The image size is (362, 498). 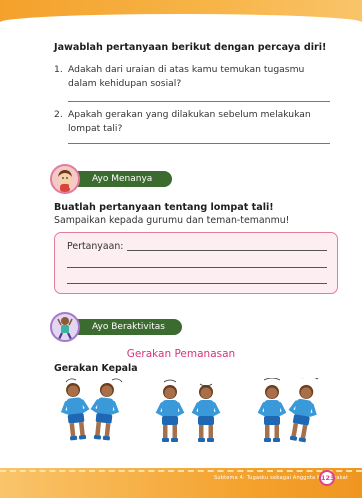 I want to click on page-number: 123, so click(x=327, y=478).